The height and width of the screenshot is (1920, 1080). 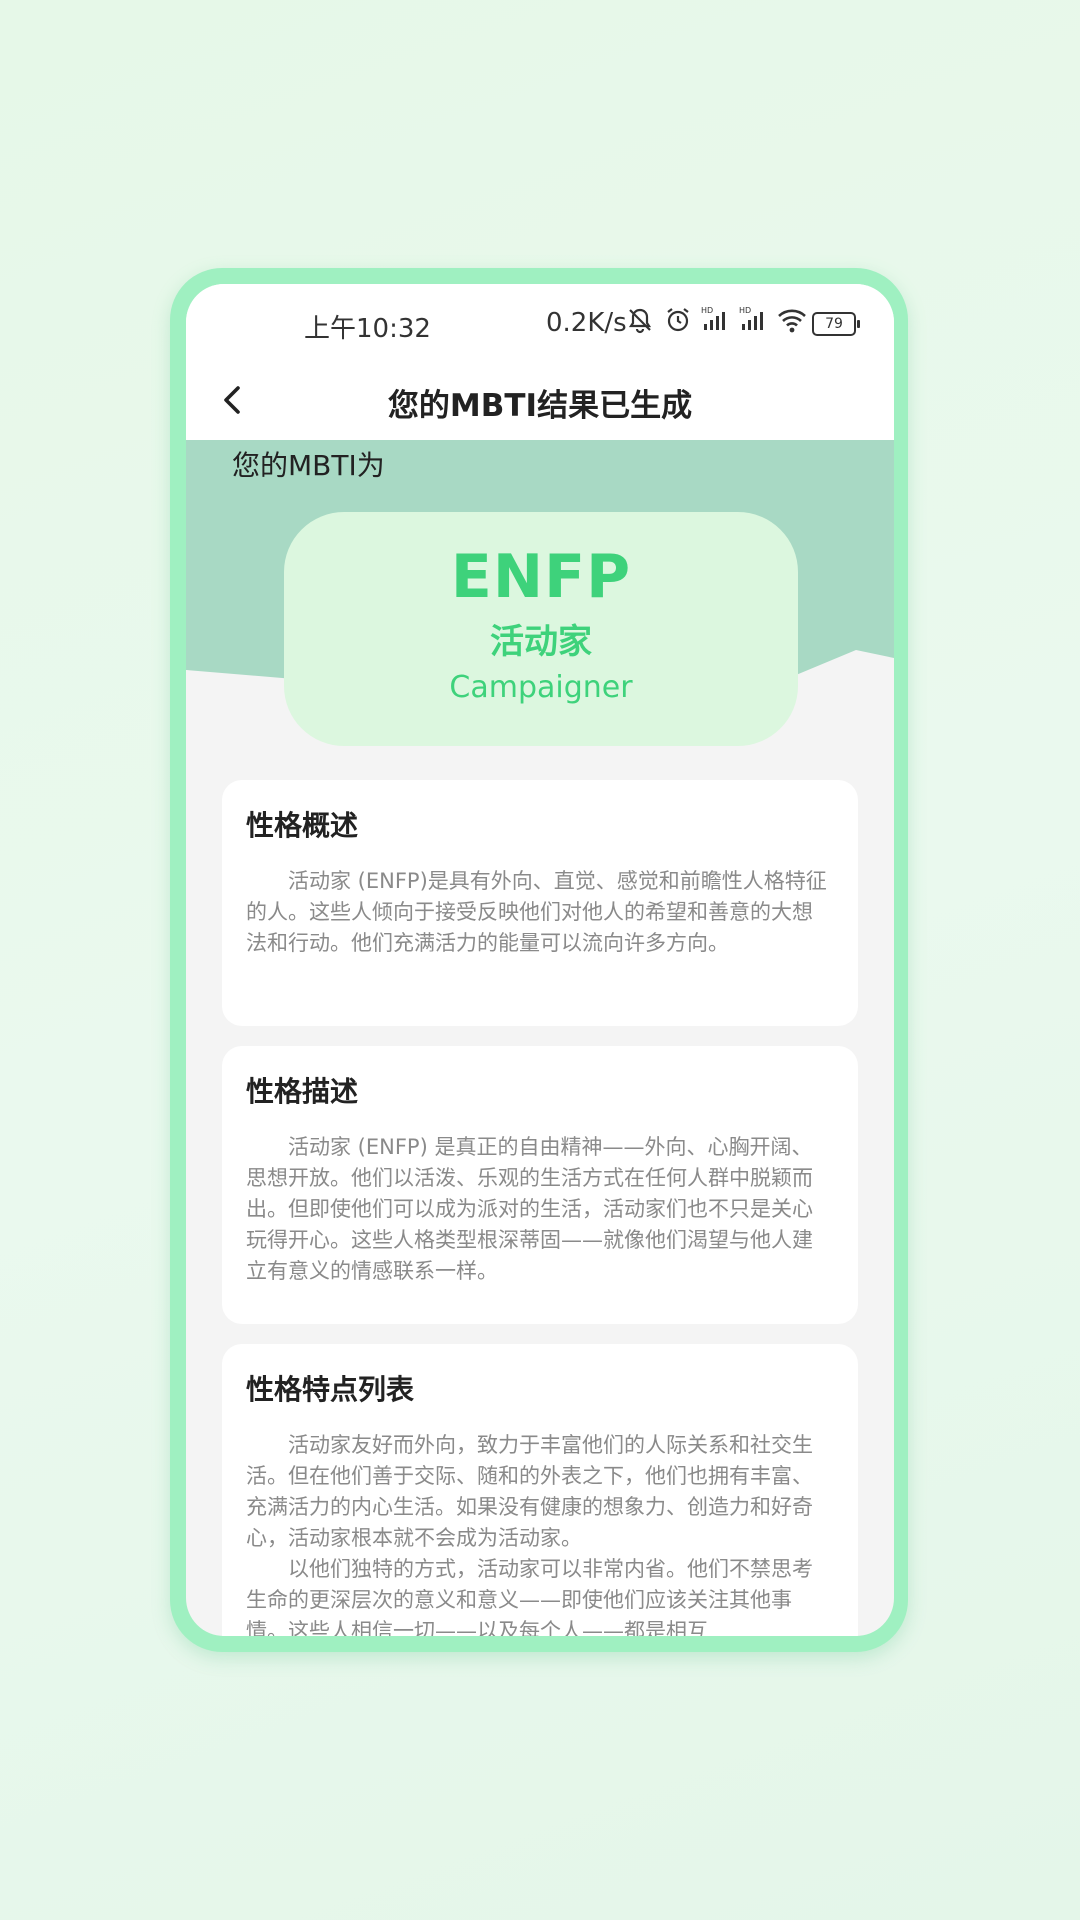 I want to click on mbti-label: 您的MBTI为, so click(x=308, y=465).